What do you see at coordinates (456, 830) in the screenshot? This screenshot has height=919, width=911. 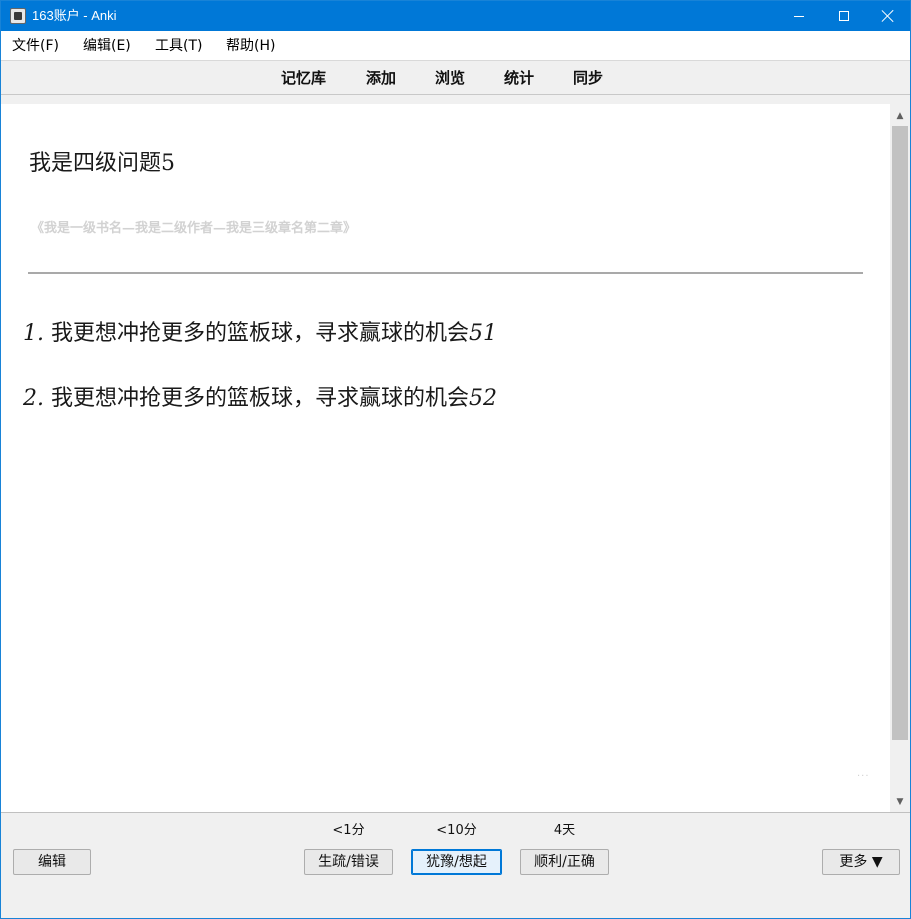 I see `due-hard: <10分` at bounding box center [456, 830].